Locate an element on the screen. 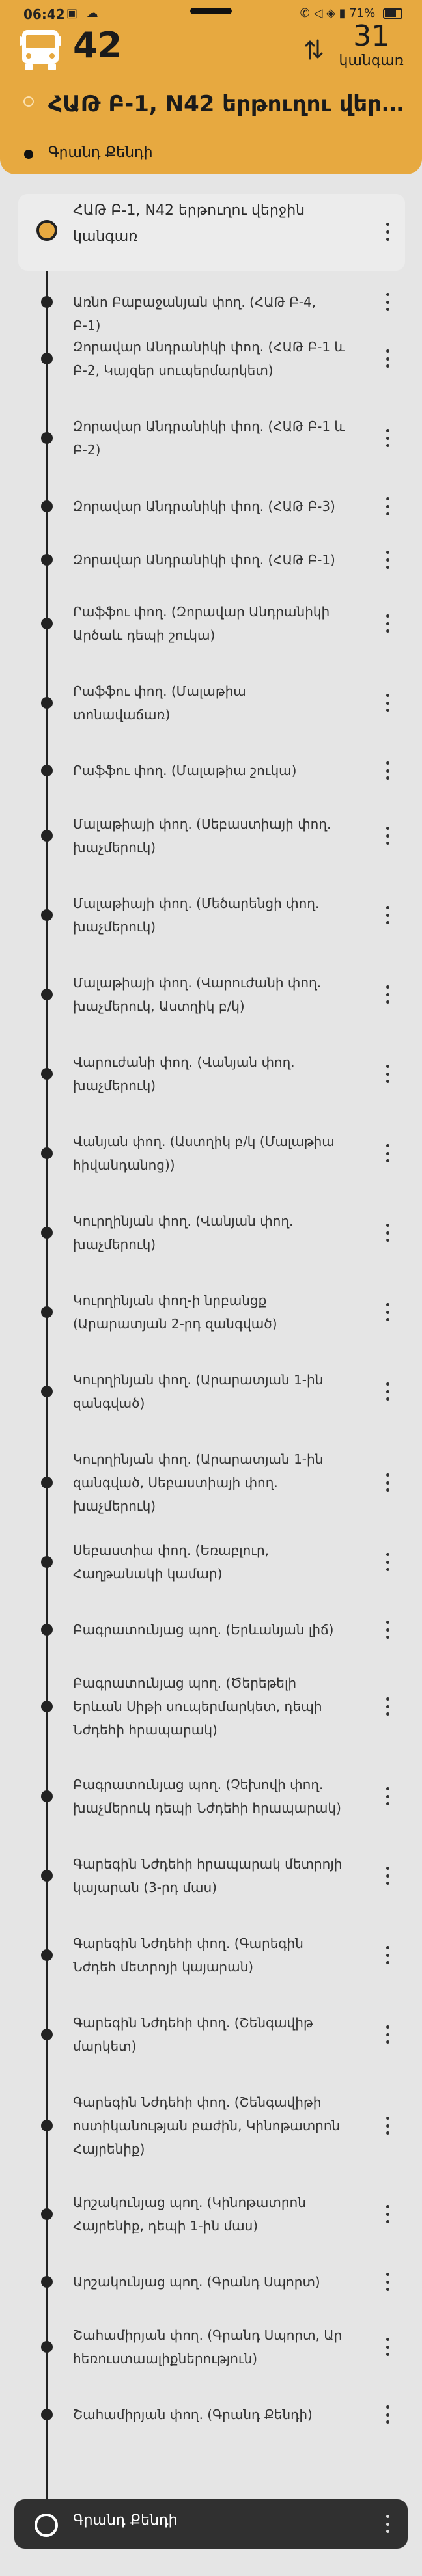 This screenshot has width=422, height=2576. notification-icons: ▣ ☁ is located at coordinates (84, 14).